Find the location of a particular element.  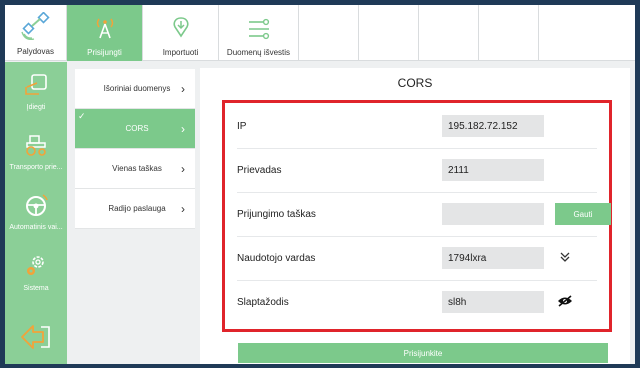

home-label: Palydovas is located at coordinates (35, 51).